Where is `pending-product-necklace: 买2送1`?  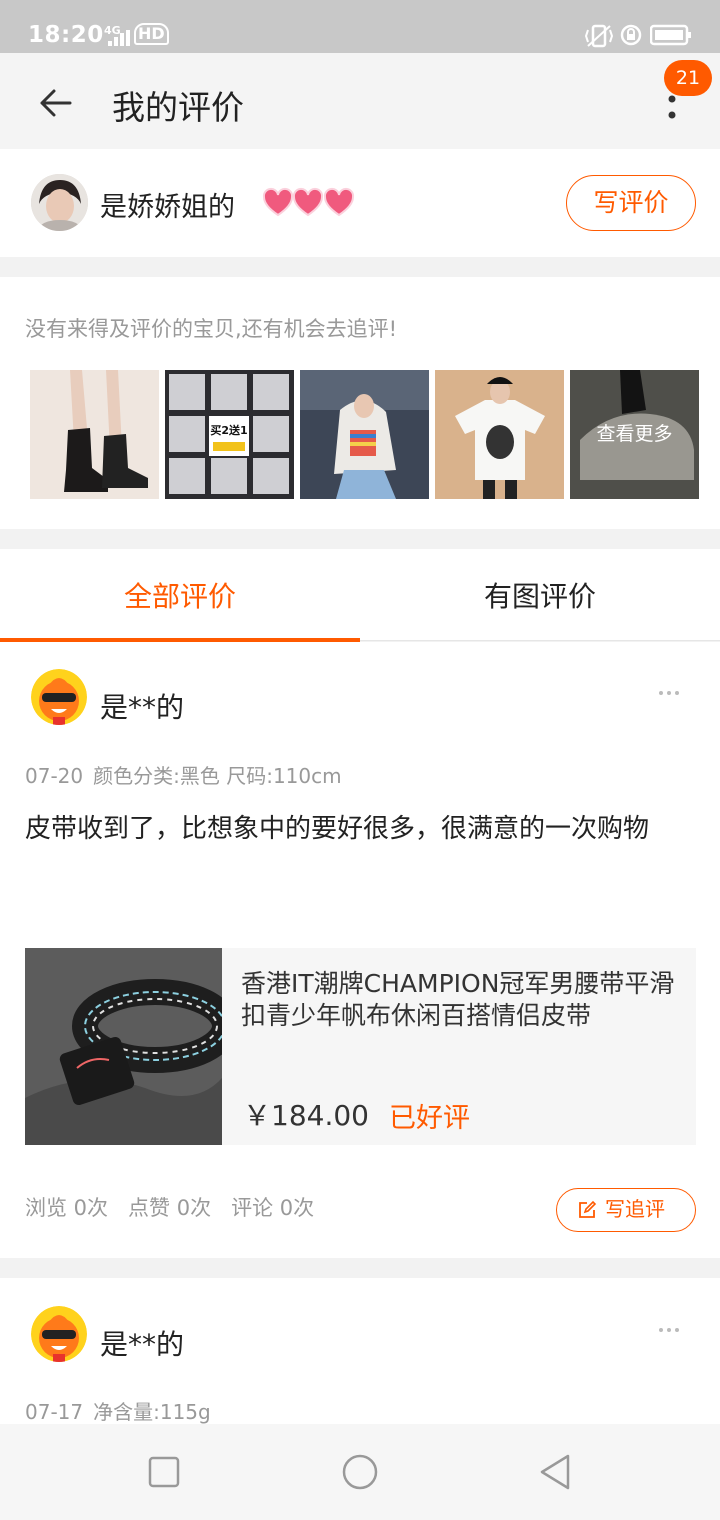
pending-product-necklace: 买2送1 is located at coordinates (229, 434).